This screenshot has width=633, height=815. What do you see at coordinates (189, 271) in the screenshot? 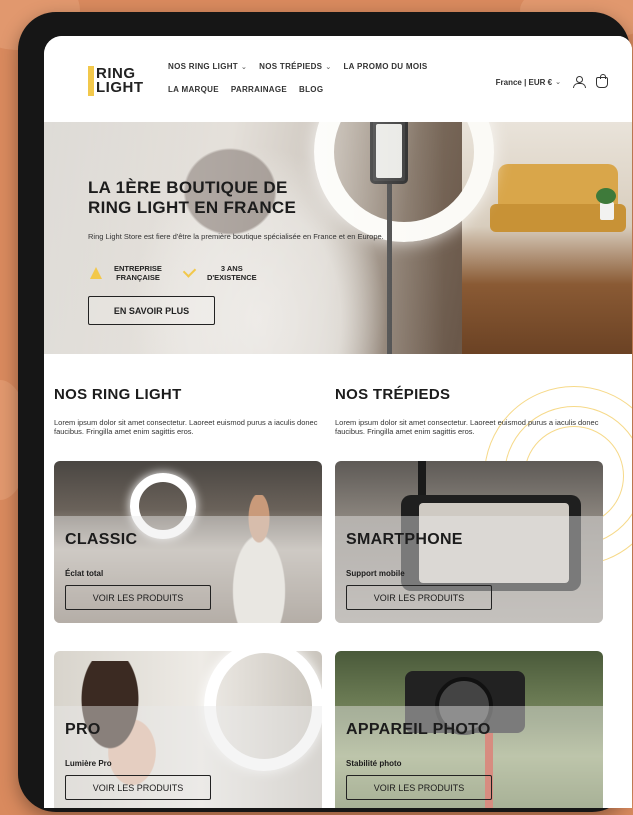
I see `check-icon` at bounding box center [189, 271].